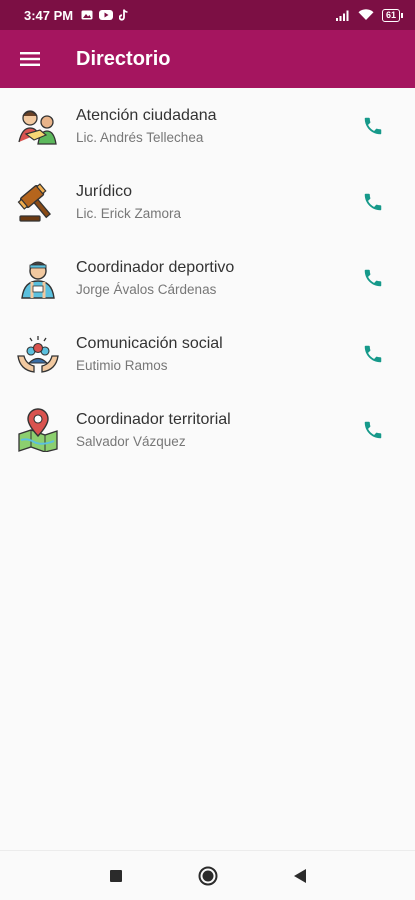  What do you see at coordinates (342, 15) in the screenshot?
I see `signal-icon` at bounding box center [342, 15].